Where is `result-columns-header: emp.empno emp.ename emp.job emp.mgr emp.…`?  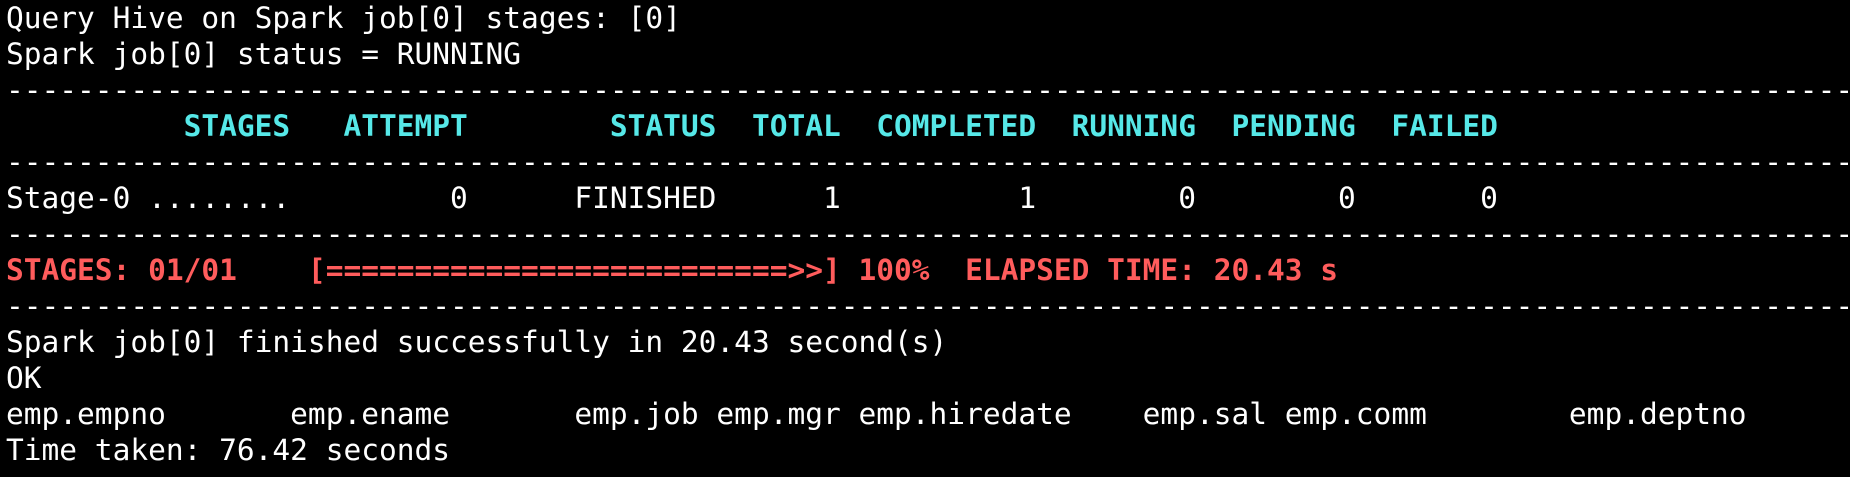 result-columns-header: emp.empno emp.ename emp.job emp.mgr emp.… is located at coordinates (876, 414).